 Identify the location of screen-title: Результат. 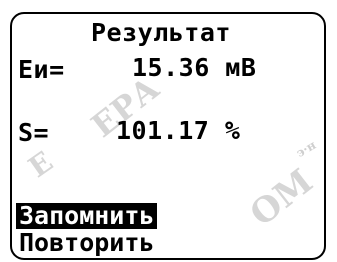
(161, 32).